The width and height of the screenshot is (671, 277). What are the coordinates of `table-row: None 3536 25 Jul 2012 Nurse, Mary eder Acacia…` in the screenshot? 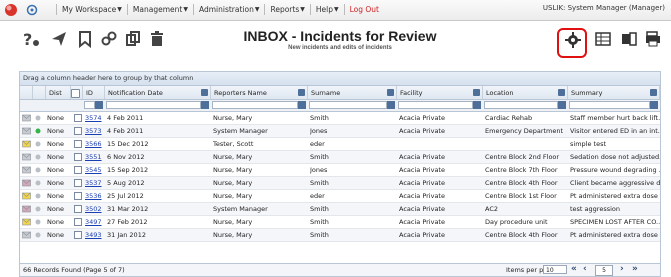 It's located at (340, 196).